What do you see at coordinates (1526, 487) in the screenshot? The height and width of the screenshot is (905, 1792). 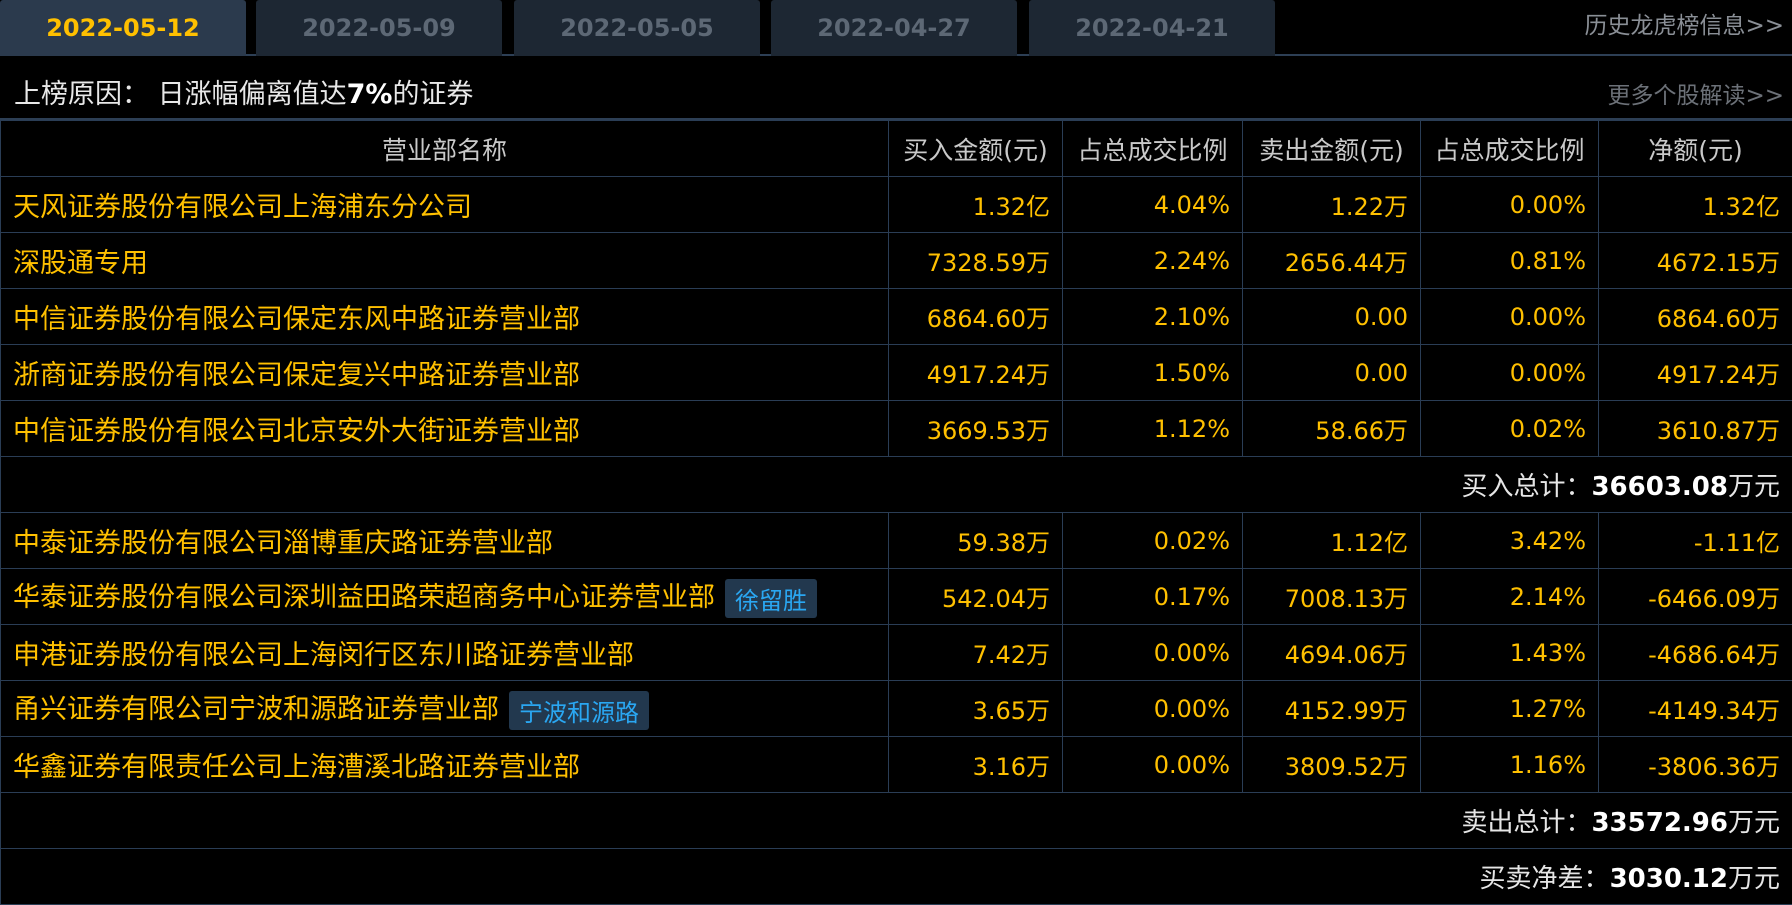 I see `buy-total-label: 买入总计：` at bounding box center [1526, 487].